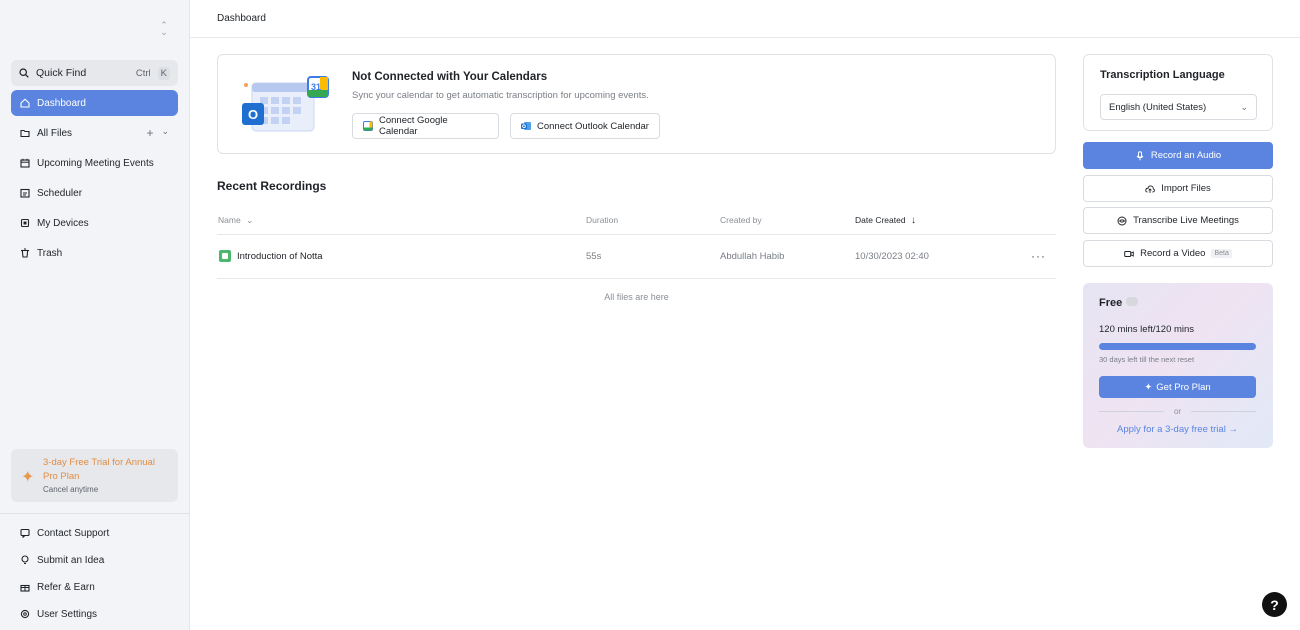  Describe the element at coordinates (149, 133) in the screenshot. I see `add-folder-icon: +` at that location.